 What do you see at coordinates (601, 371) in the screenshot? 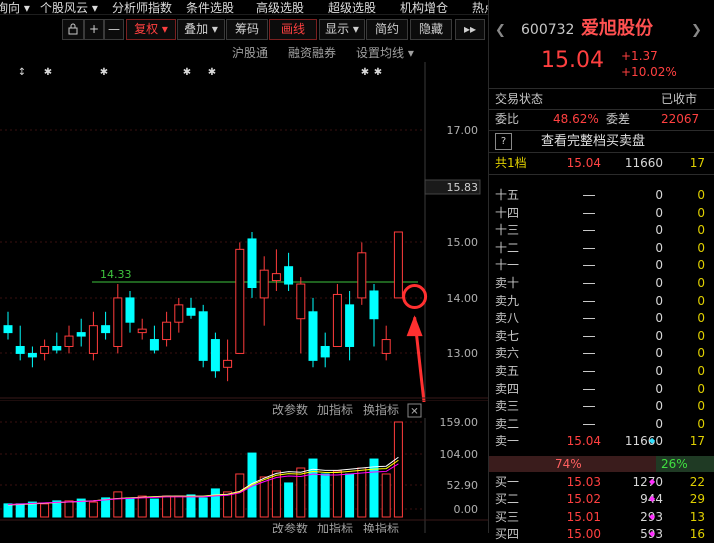
I see `sell-order-row: 卖五 0 0` at bounding box center [601, 371].